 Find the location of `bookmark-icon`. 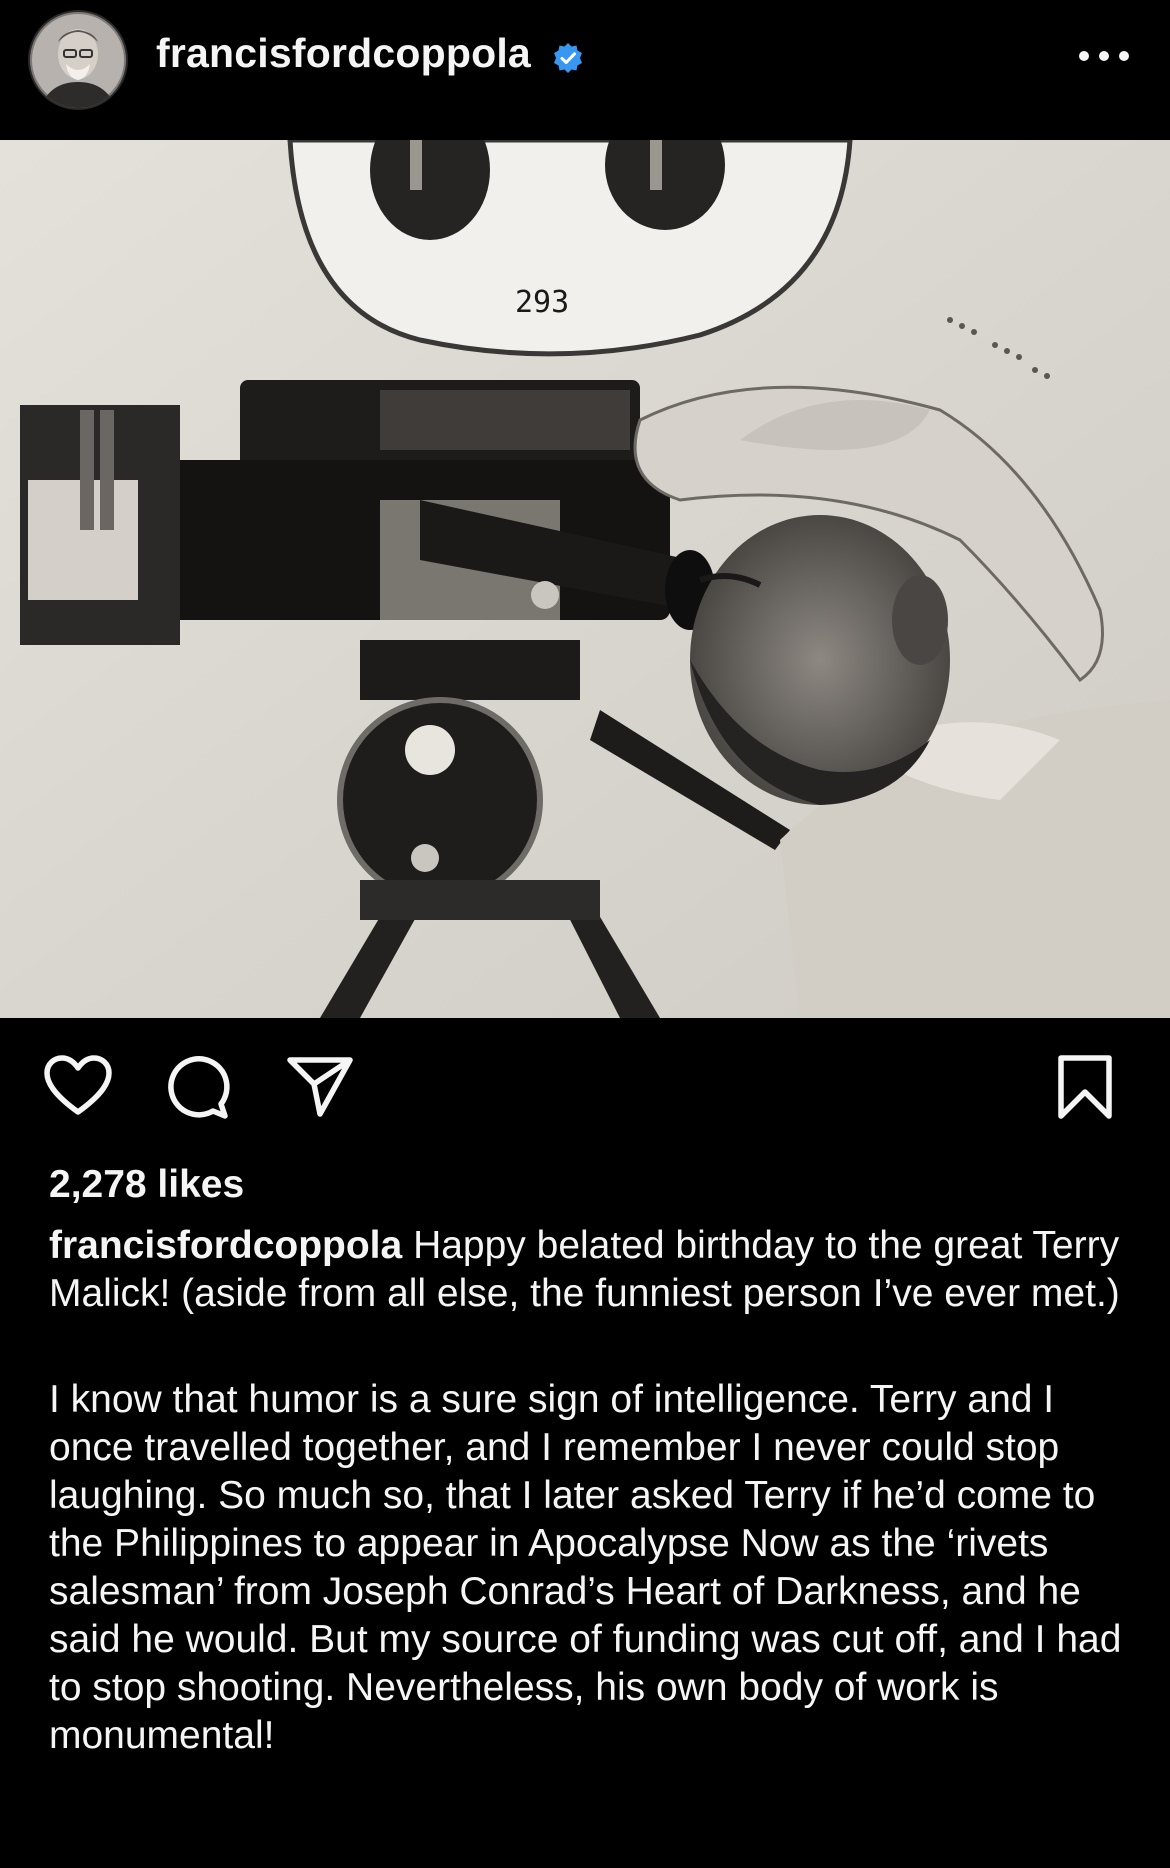

bookmark-icon is located at coordinates (1085, 1087).